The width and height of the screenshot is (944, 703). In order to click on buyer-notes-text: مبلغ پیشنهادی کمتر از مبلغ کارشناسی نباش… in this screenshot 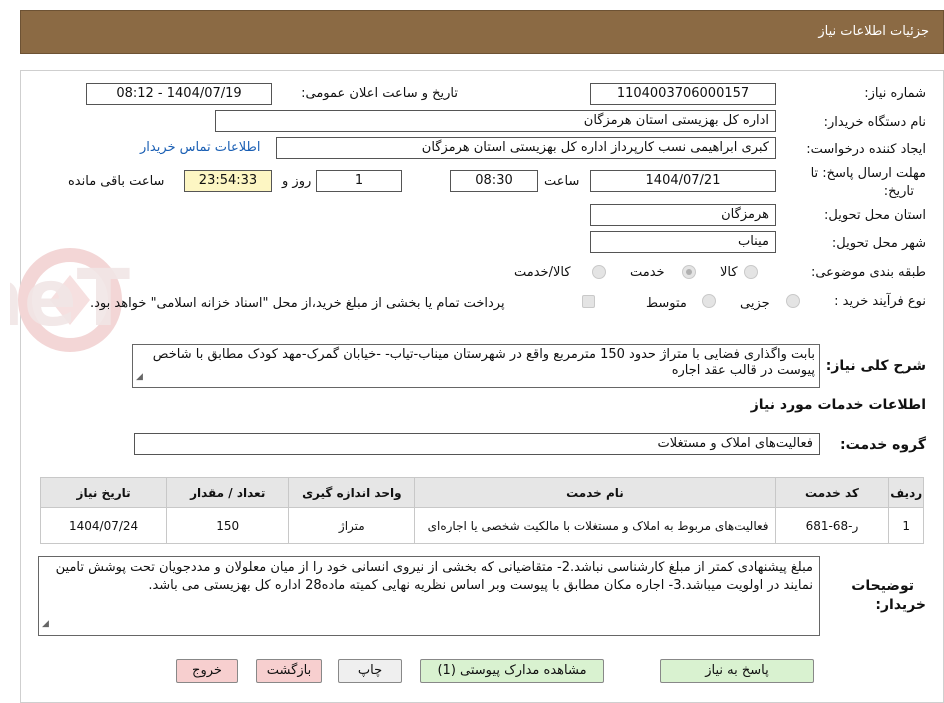, I will do `click(434, 576)`.